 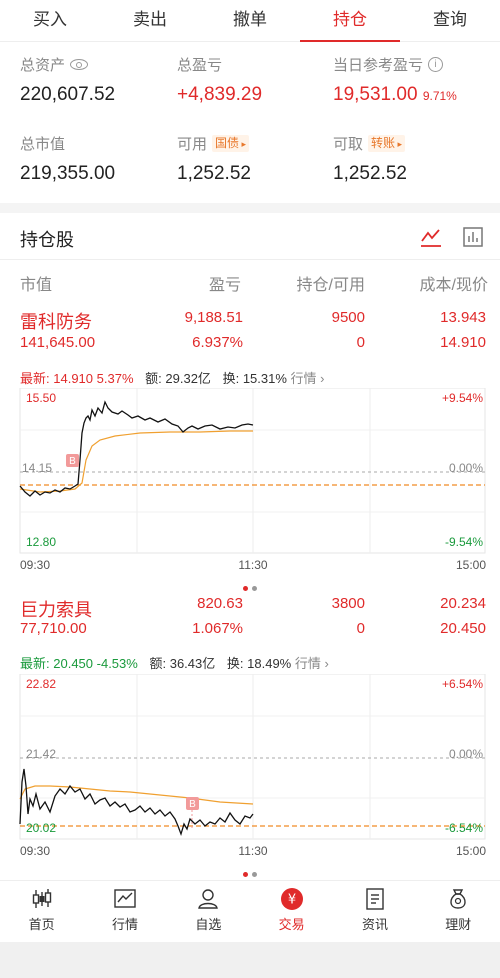 What do you see at coordinates (220, 94) in the screenshot?
I see `total-pl-value: +4,839.29` at bounding box center [220, 94].